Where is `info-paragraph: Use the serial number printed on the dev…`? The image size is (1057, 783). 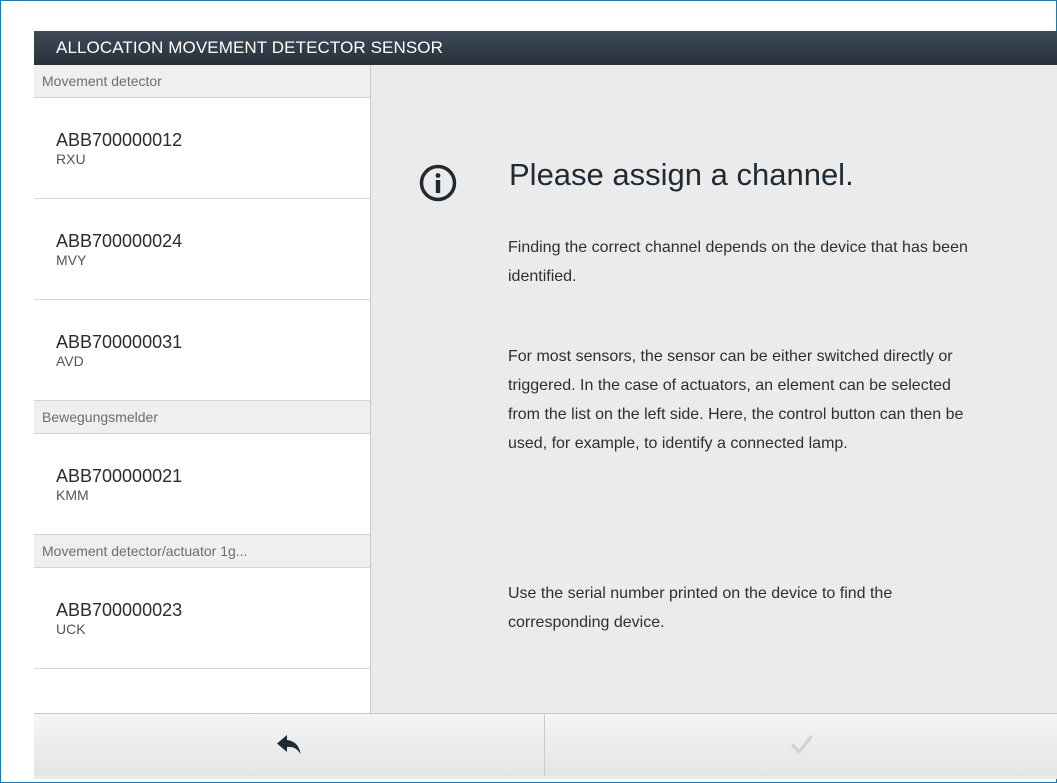 info-paragraph: Use the serial number printed on the dev… is located at coordinates (700, 608).